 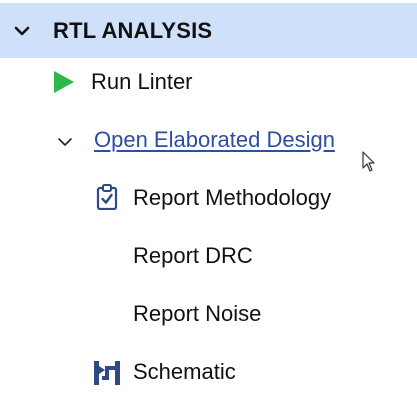 I want to click on flow-item-run-linter: Run Linter, so click(x=208, y=83).